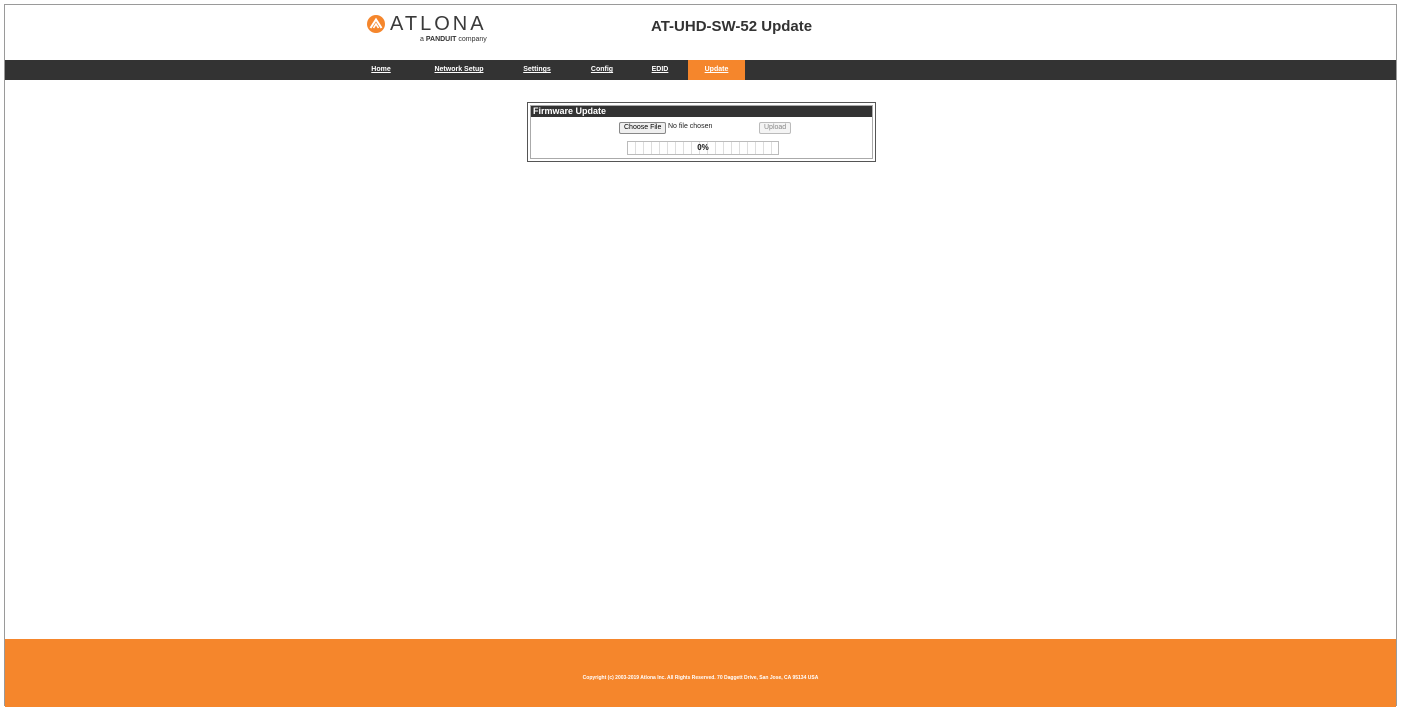  I want to click on nav-edid: EDID, so click(660, 70).